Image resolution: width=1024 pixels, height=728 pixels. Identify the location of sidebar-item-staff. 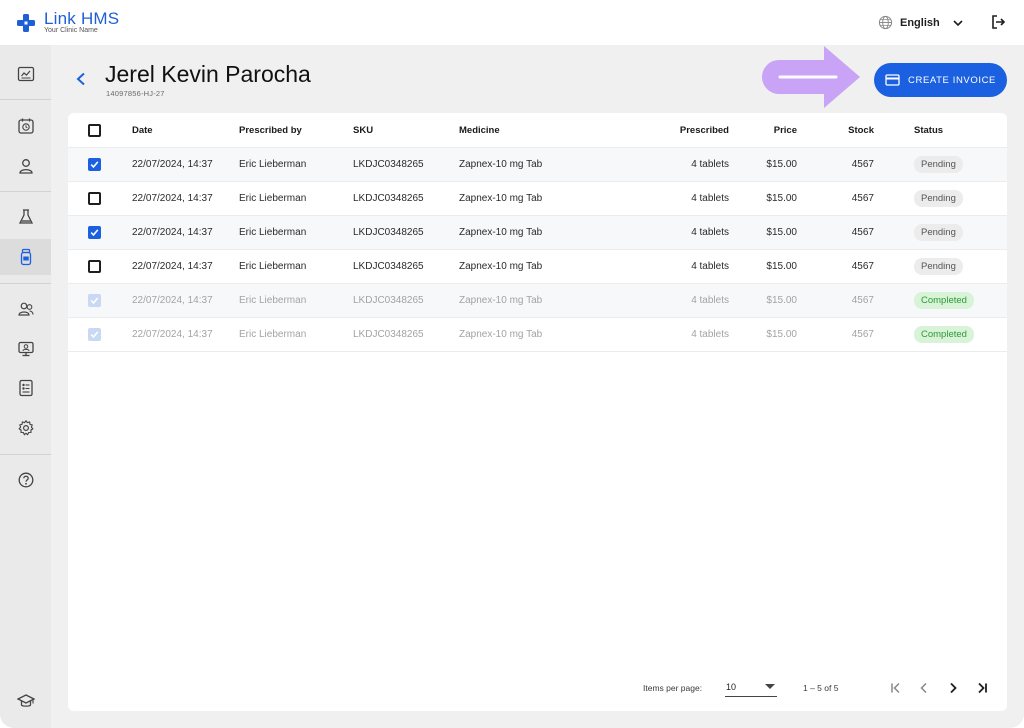
(25, 309).